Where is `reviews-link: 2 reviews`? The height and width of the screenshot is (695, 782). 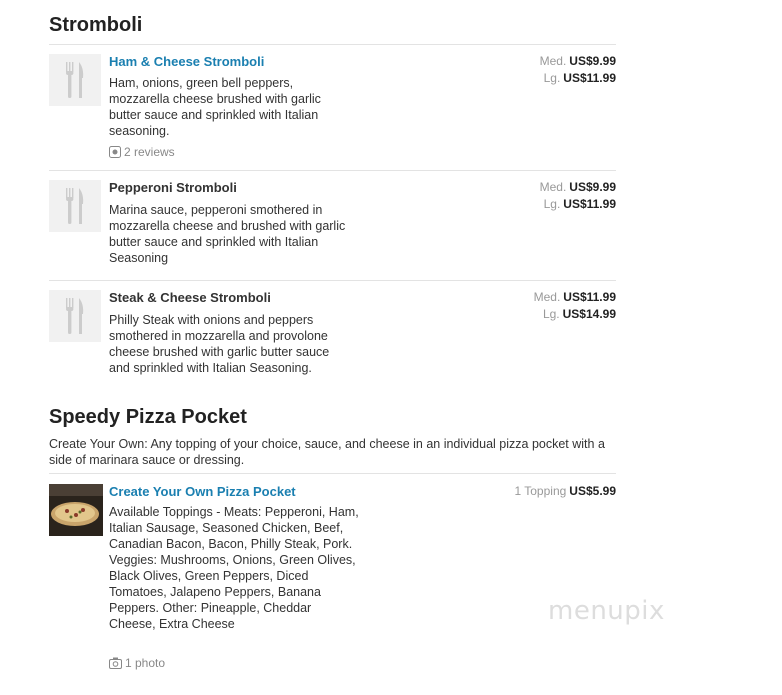
reviews-link: 2 reviews is located at coordinates (142, 152).